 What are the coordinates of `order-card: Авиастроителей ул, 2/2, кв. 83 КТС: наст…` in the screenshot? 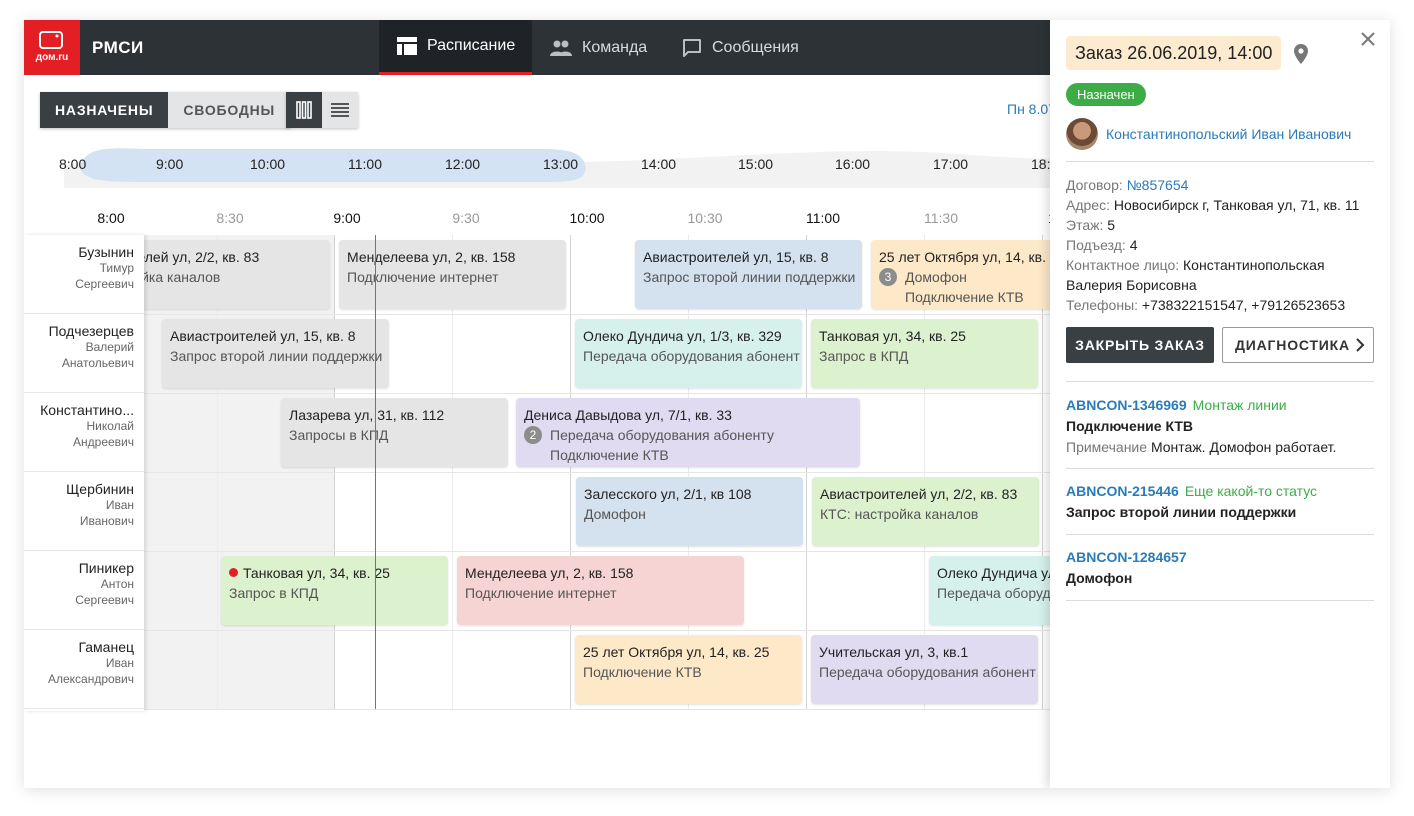 It's located at (925, 511).